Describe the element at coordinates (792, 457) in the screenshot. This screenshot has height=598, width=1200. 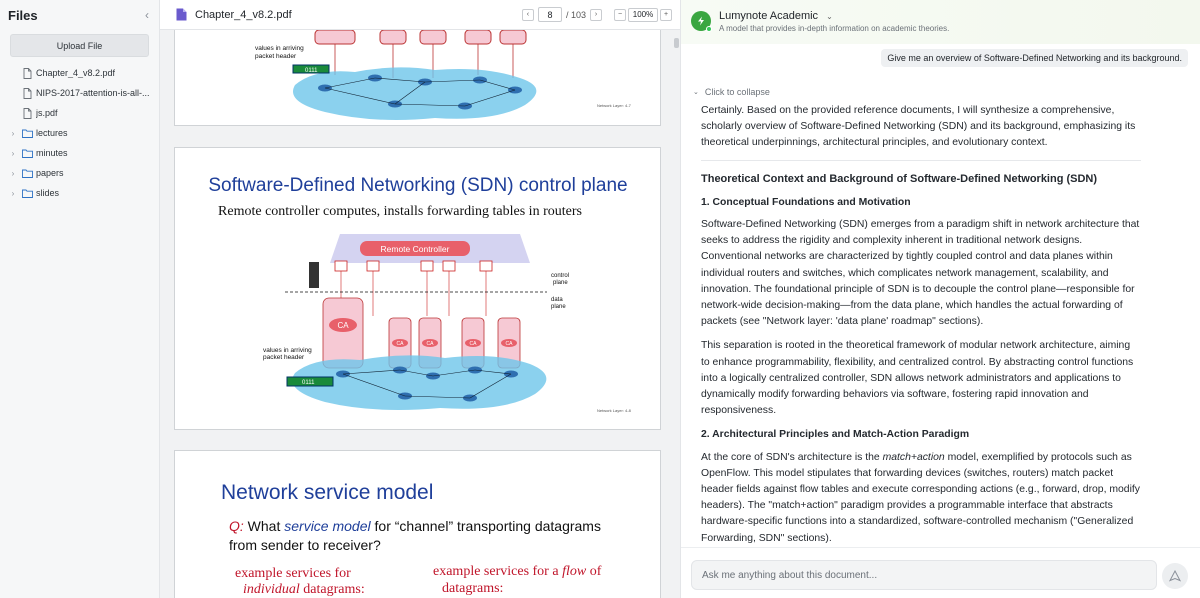
I see `paragraph-text: At the core of SDN's architecture is the` at that location.